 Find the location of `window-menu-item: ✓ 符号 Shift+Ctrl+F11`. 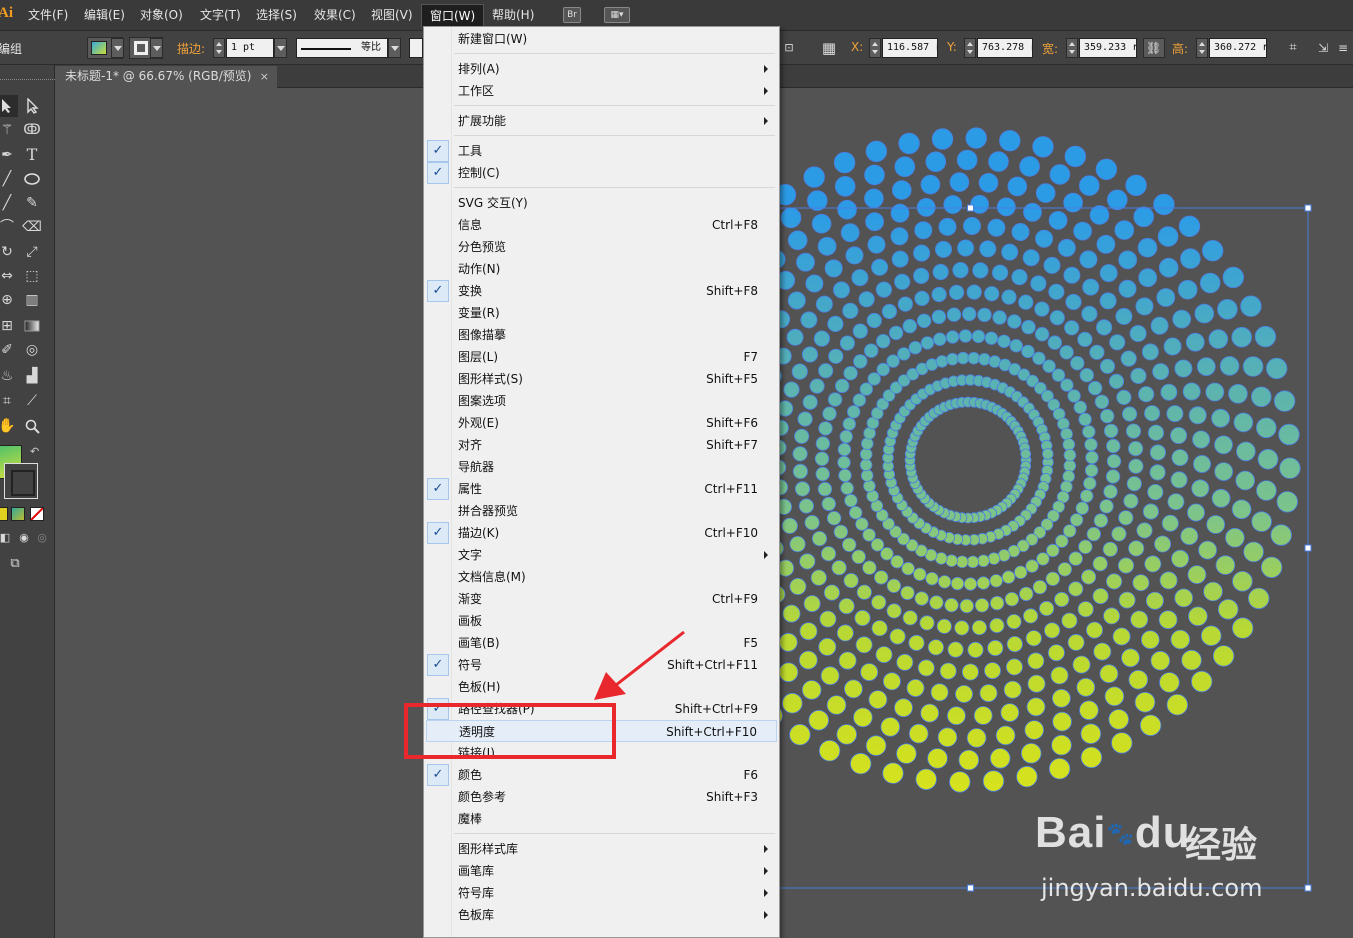

window-menu-item: ✓ 符号 Shift+Ctrl+F11 is located at coordinates (601, 665).